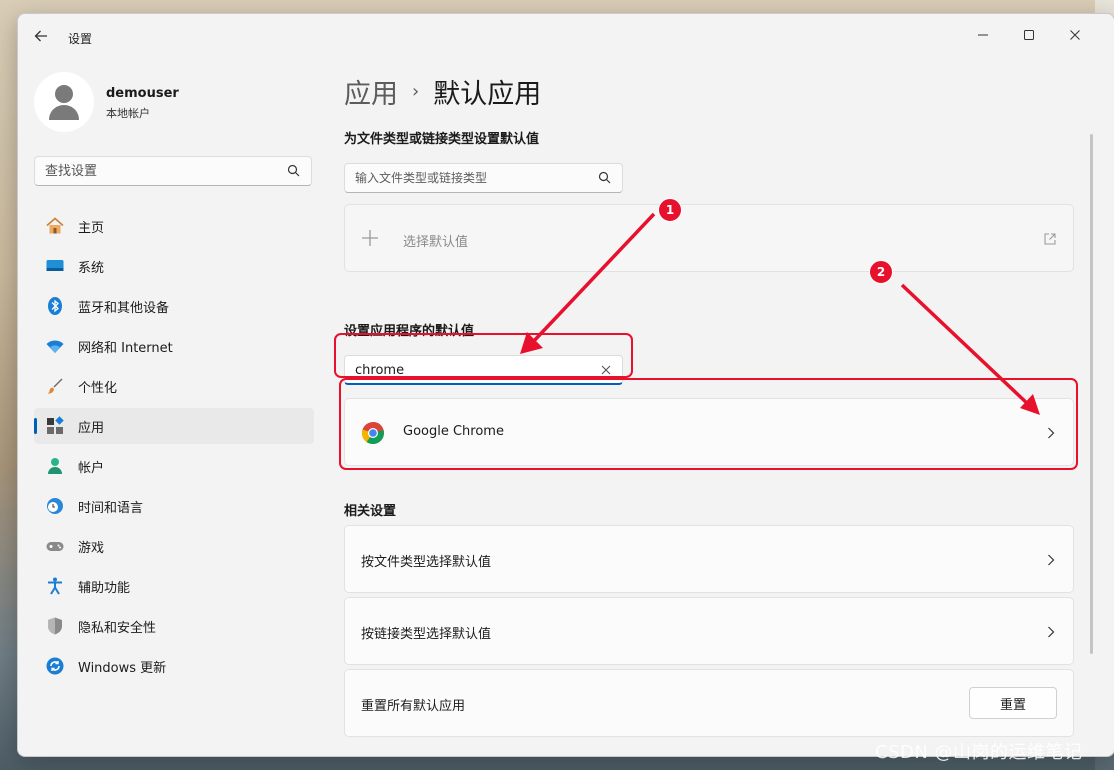 Image resolution: width=1114 pixels, height=770 pixels. I want to click on watermark: CSDN @山岗的运维笔记, so click(979, 752).